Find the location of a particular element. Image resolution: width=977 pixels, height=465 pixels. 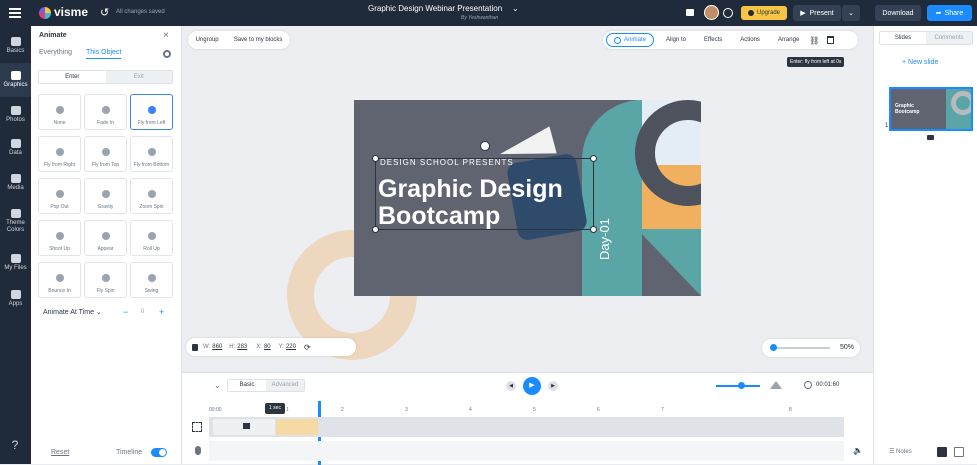

volume-icon: 🔈 is located at coordinates (858, 450).